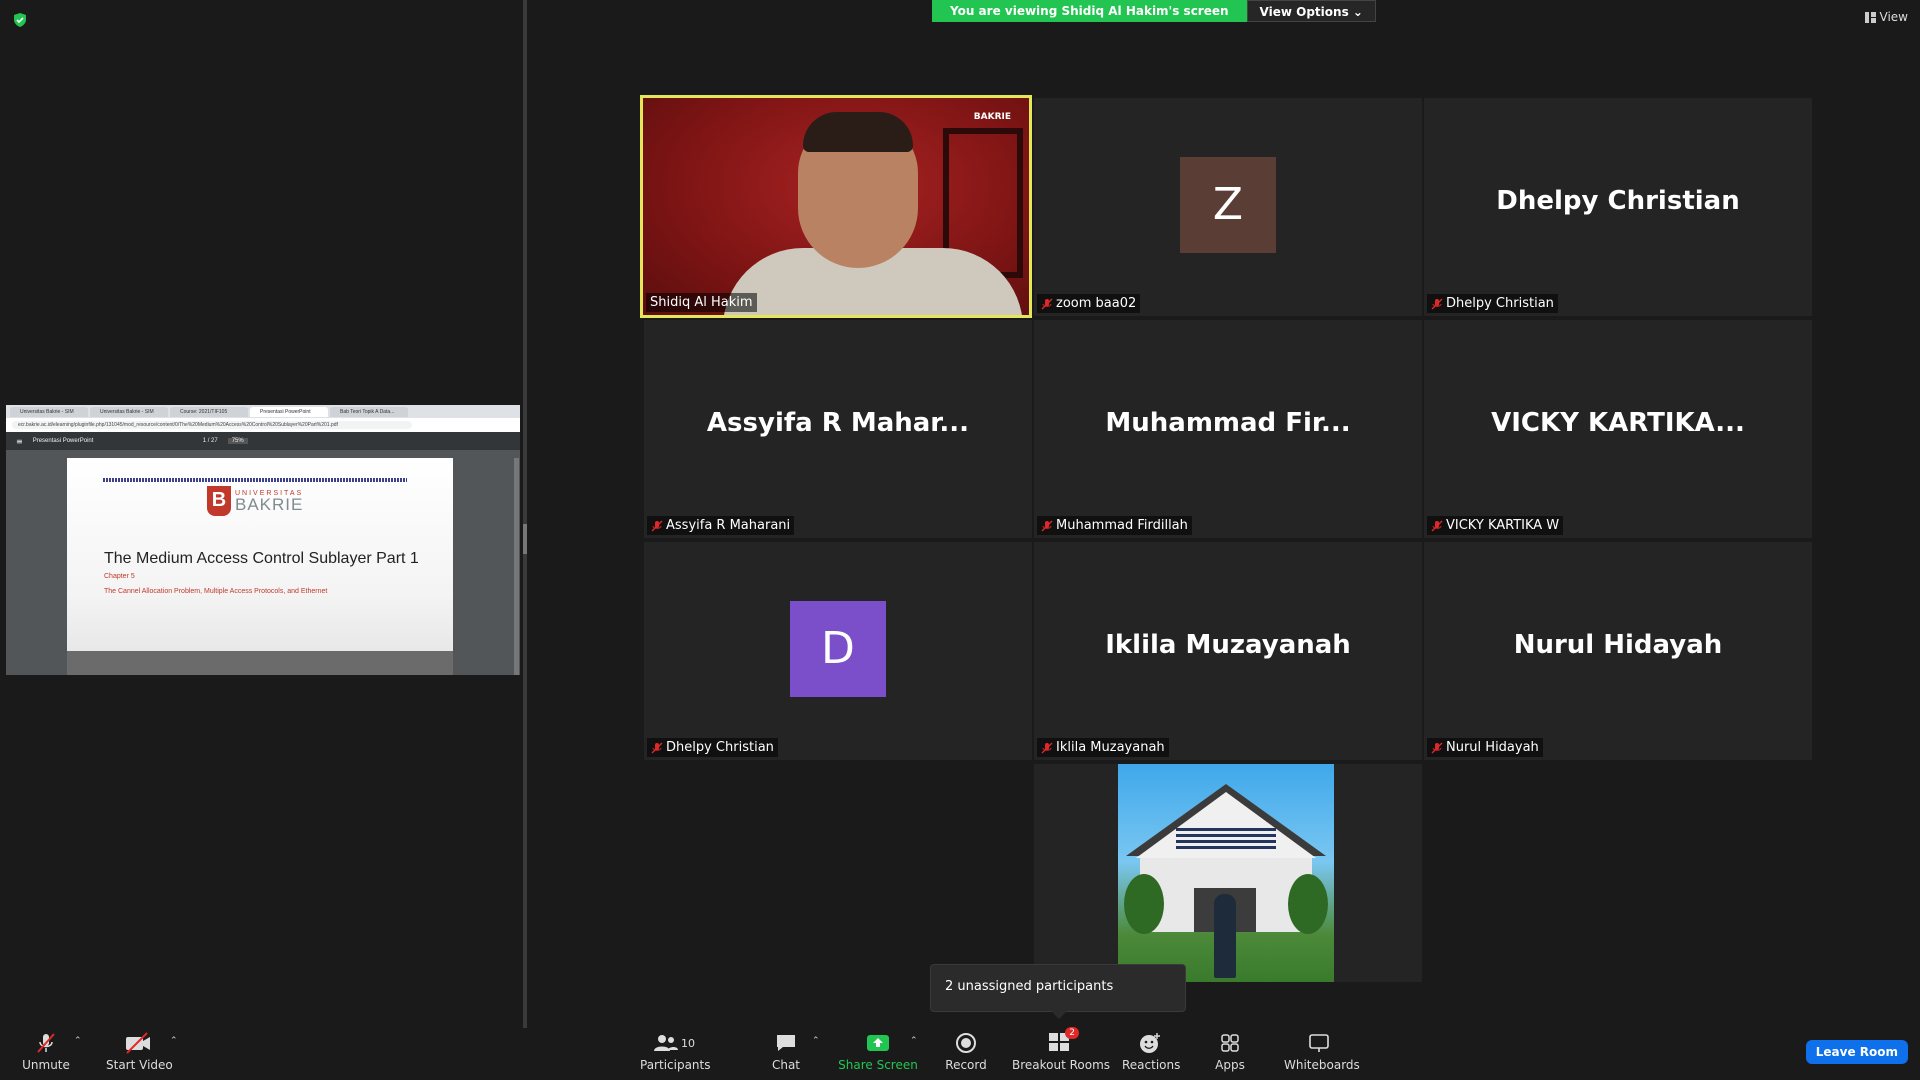 The height and width of the screenshot is (1080, 1920). Describe the element at coordinates (688, 1043) in the screenshot. I see `participants-count: 10` at that location.